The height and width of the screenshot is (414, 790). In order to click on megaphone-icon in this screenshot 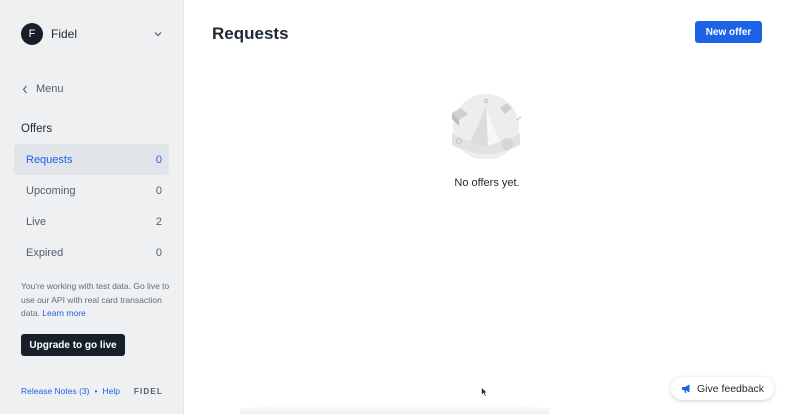, I will do `click(685, 388)`.